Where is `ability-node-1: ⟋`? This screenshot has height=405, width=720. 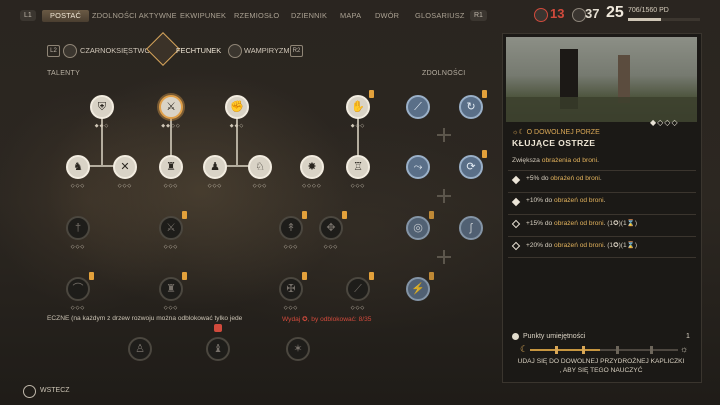
ability-node-1: ⟋ is located at coordinates (418, 107).